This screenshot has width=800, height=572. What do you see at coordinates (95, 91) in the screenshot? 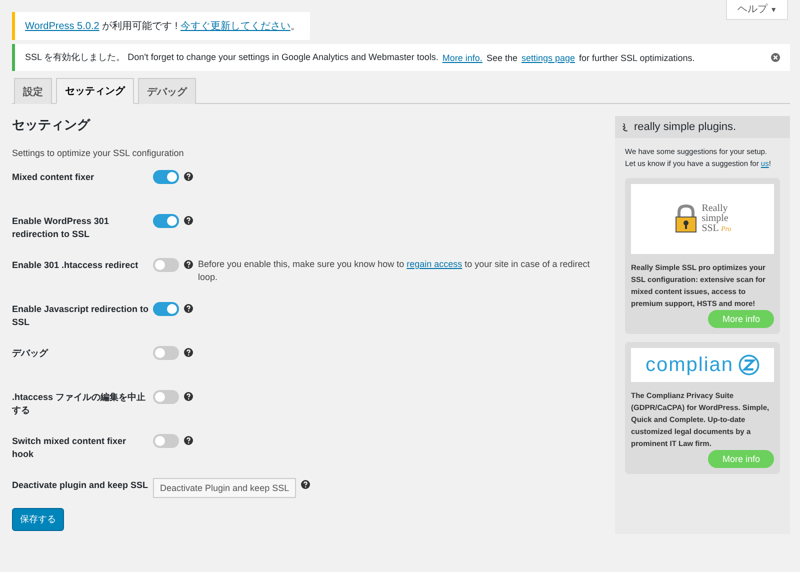
I see `tab: セッティング` at bounding box center [95, 91].